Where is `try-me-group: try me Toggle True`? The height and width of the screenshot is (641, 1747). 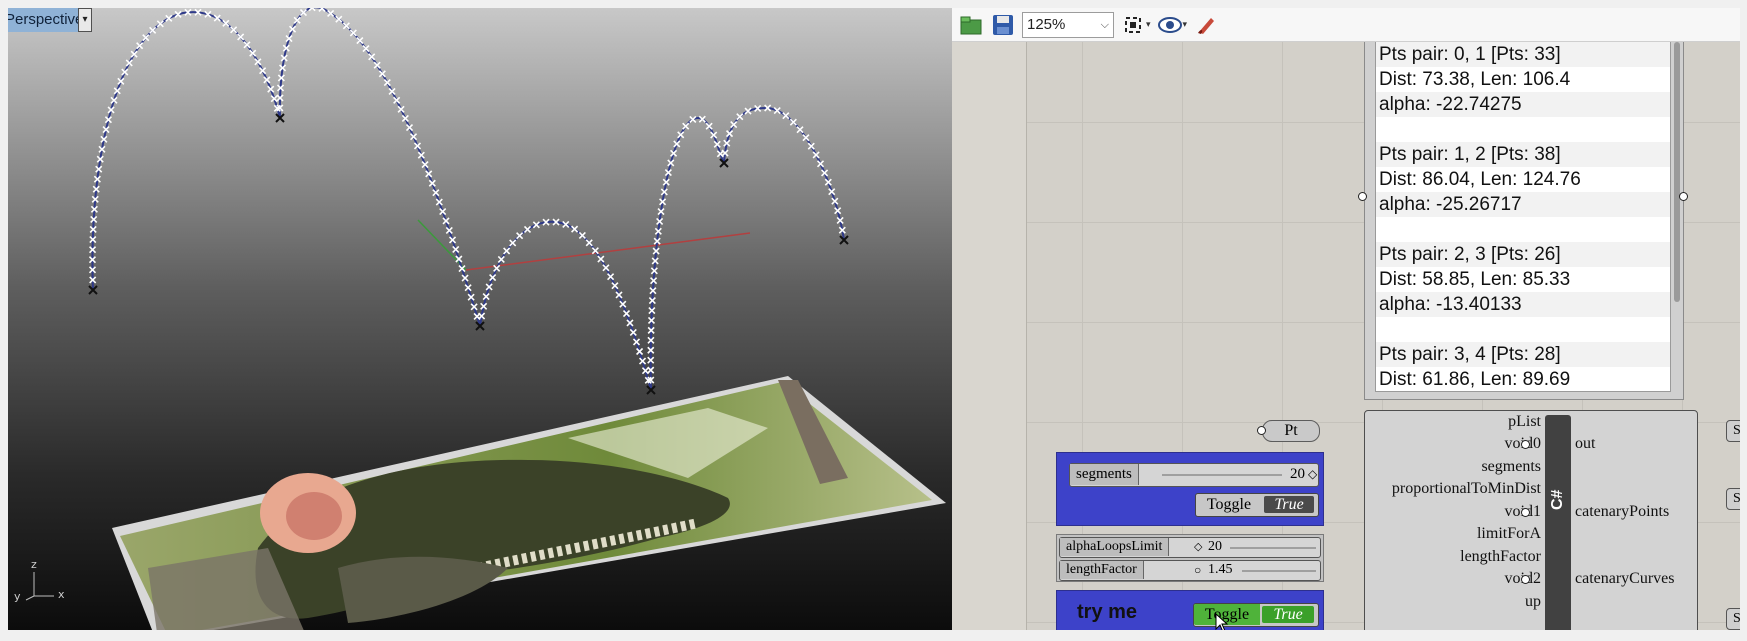 try-me-group: try me Toggle True is located at coordinates (1190, 610).